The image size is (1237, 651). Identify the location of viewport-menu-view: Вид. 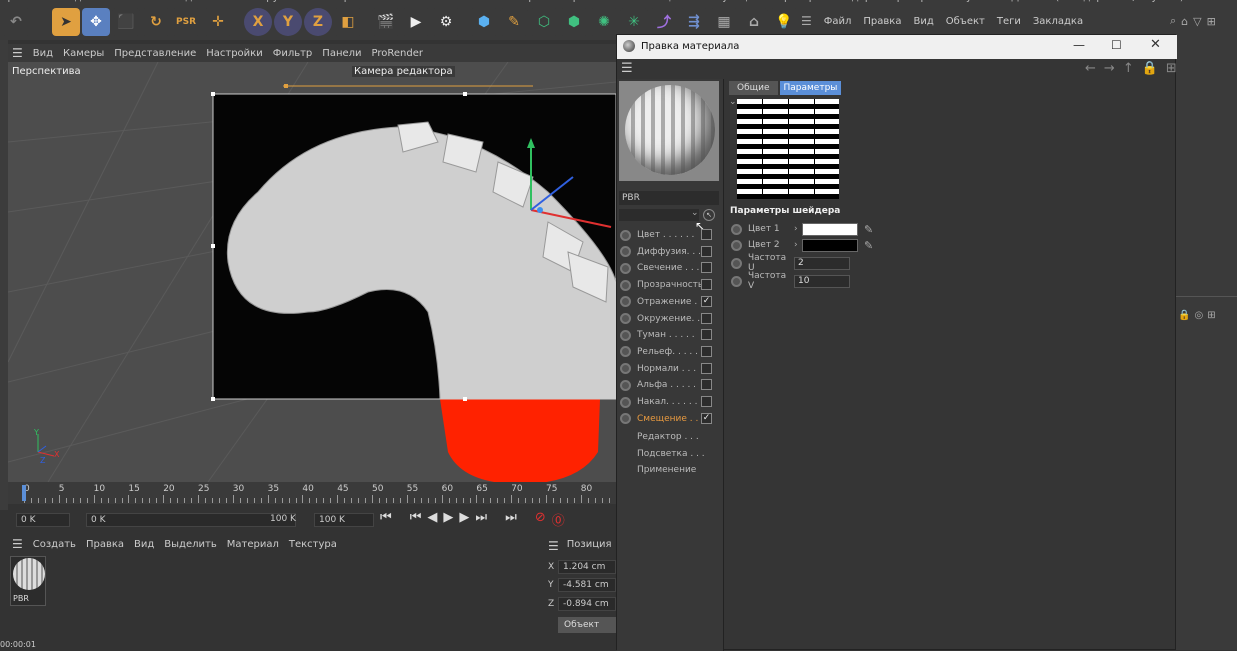
(43, 53).